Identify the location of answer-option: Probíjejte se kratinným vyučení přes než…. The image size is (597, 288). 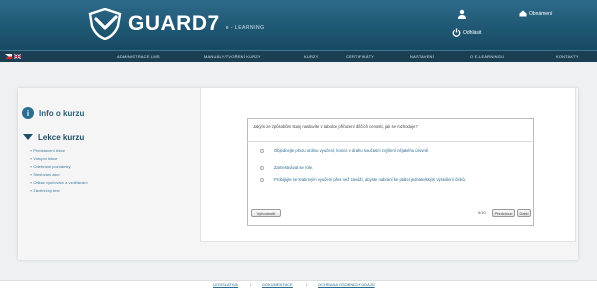
(395, 179).